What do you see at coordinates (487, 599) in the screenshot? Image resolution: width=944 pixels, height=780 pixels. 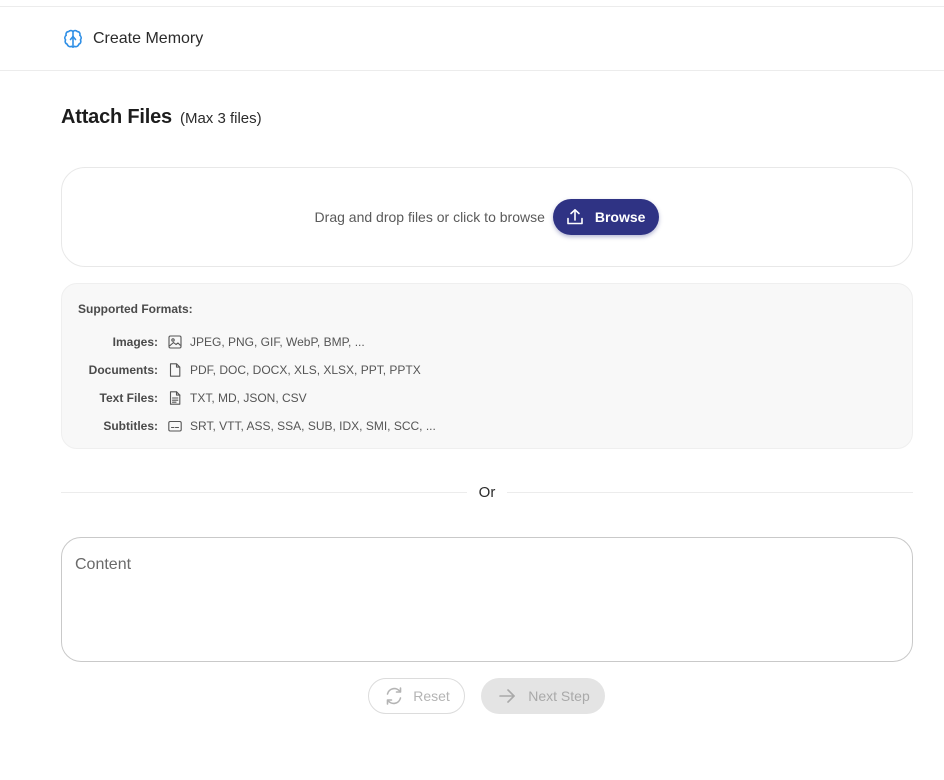 I see `content-textarea` at bounding box center [487, 599].